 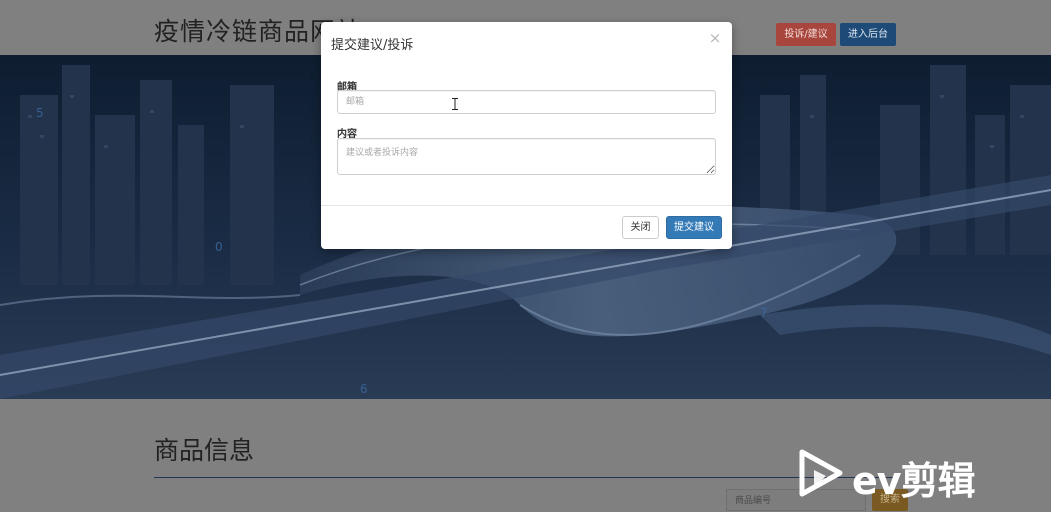 What do you see at coordinates (526, 156) in the screenshot?
I see `content-textarea` at bounding box center [526, 156].